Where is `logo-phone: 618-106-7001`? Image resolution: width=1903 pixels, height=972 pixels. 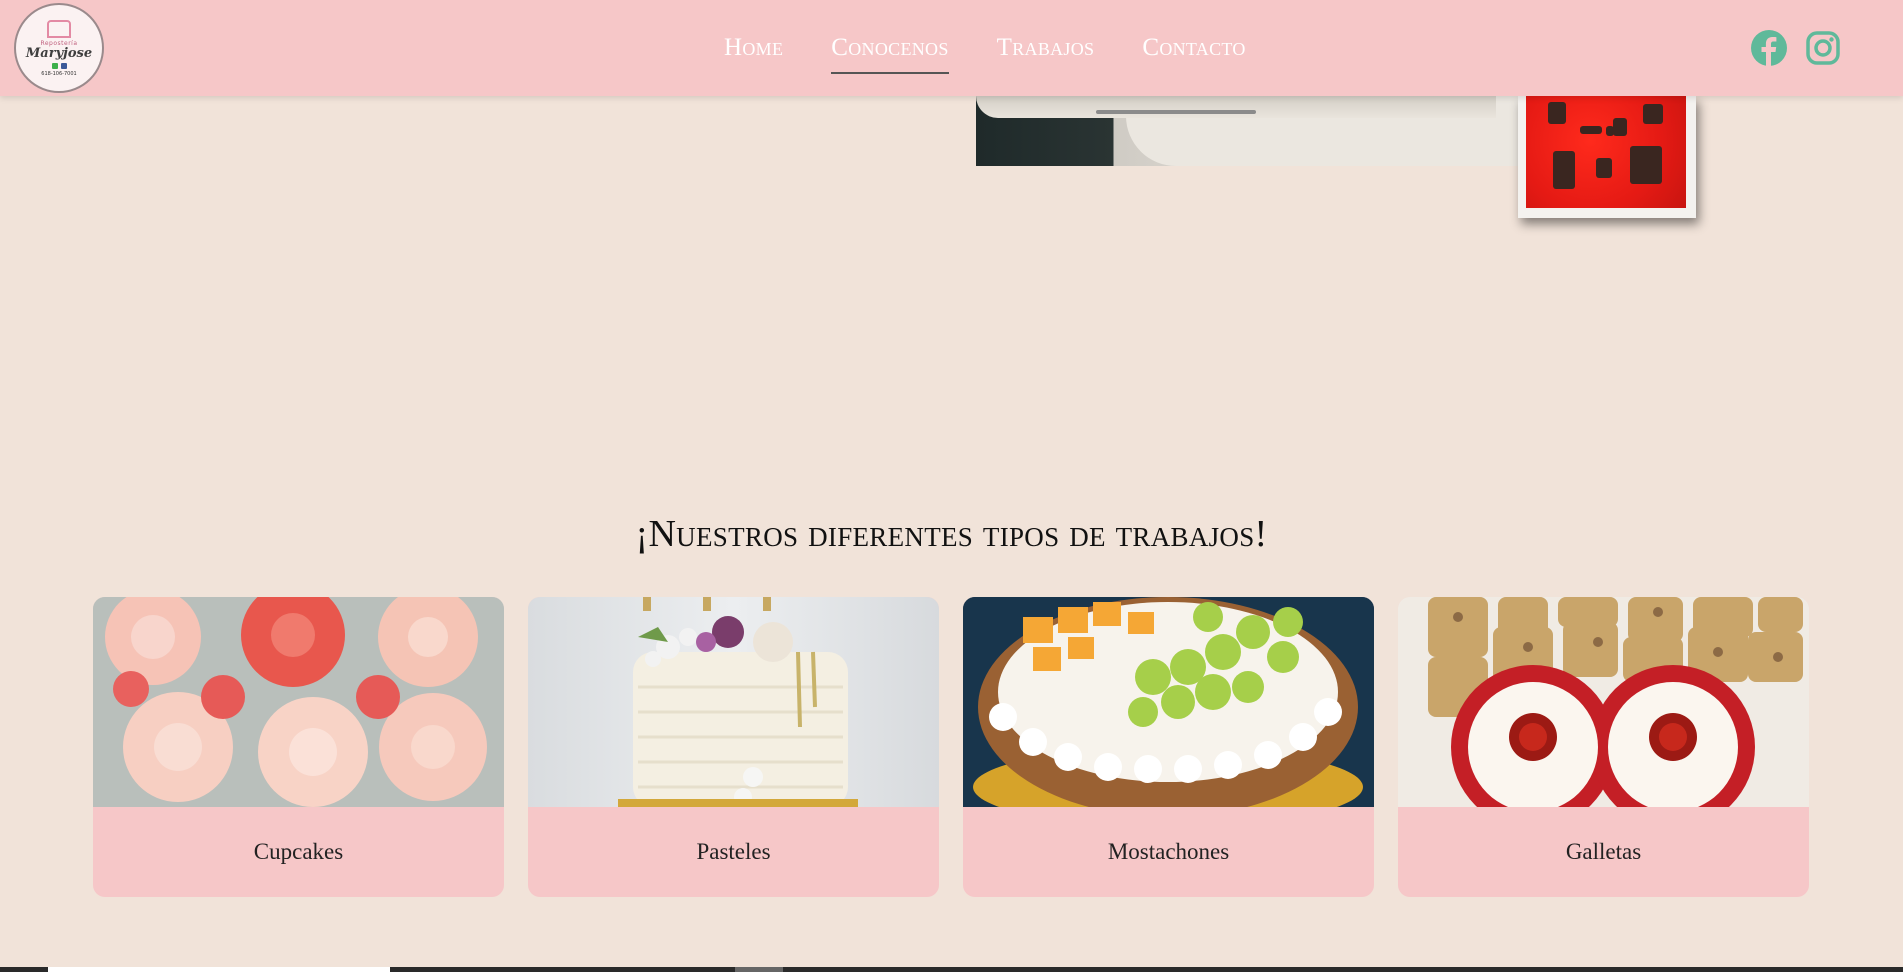 logo-phone: 618-106-7001 is located at coordinates (59, 73).